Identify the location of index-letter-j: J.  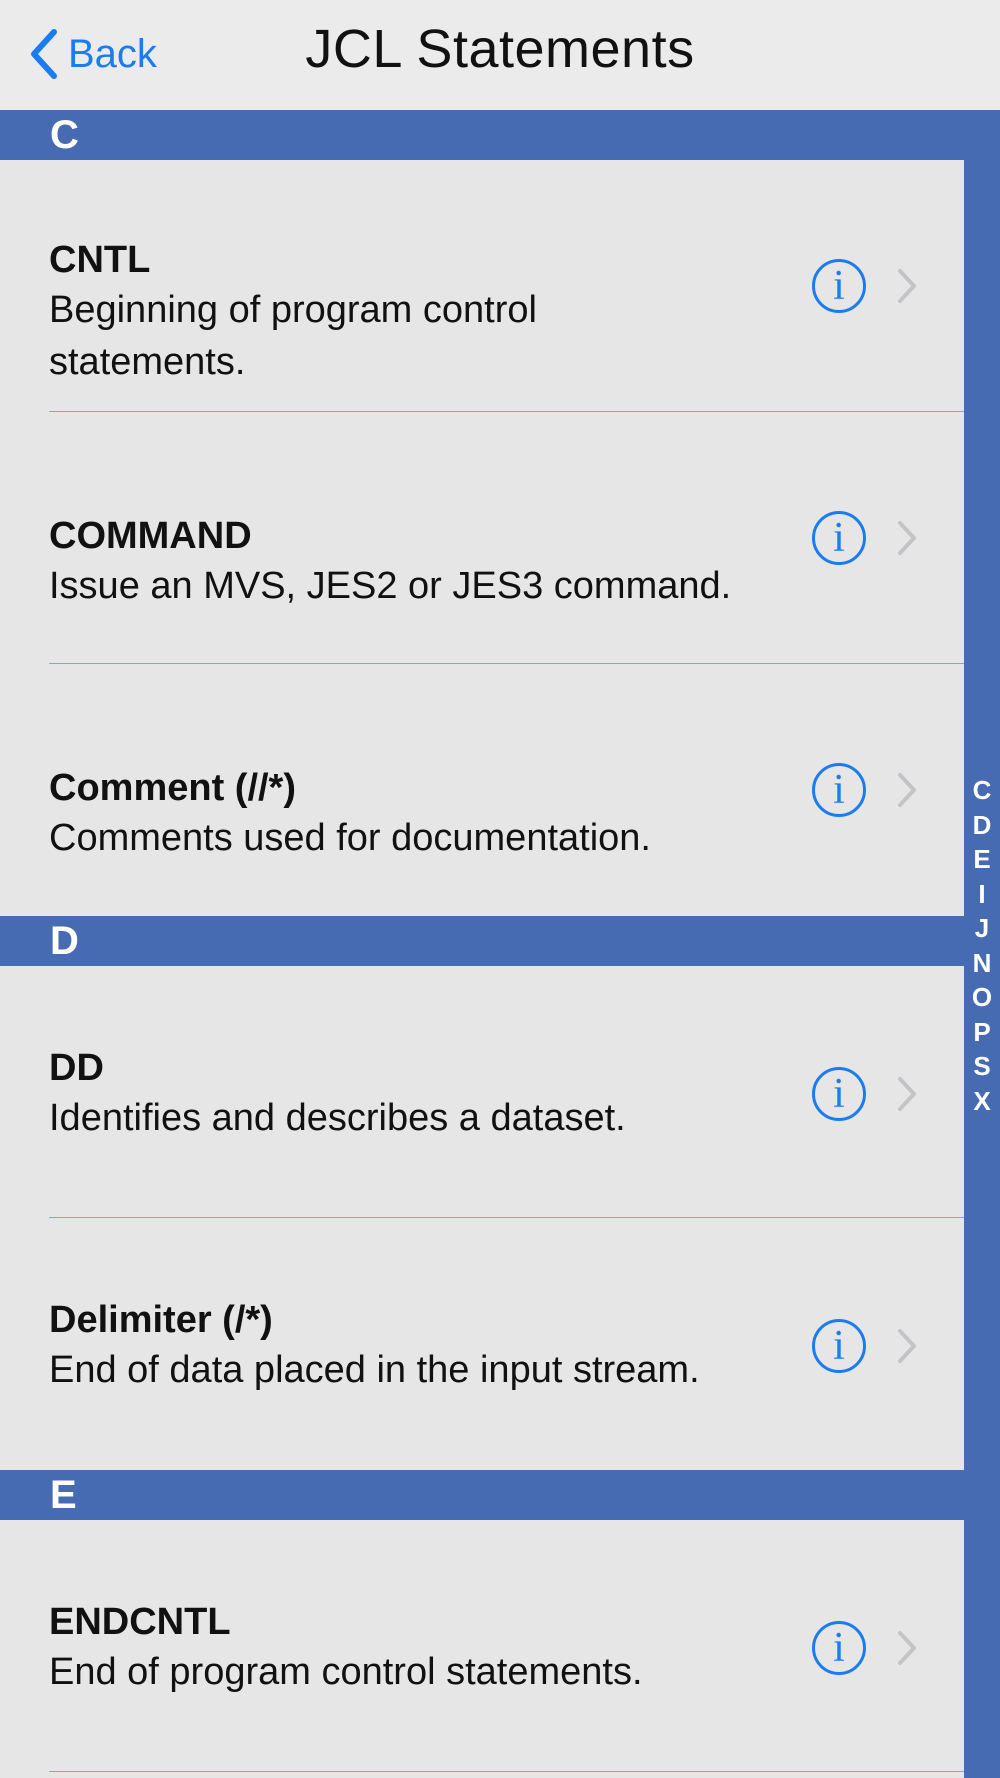
(982, 928).